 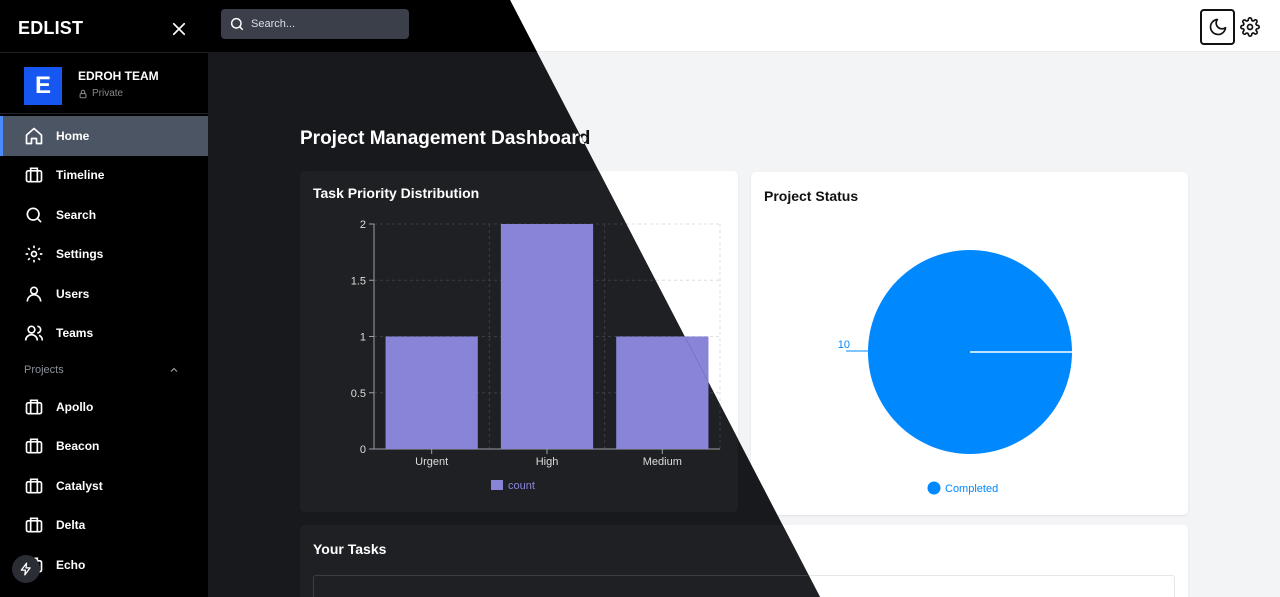 What do you see at coordinates (44, 370) in the screenshot?
I see `projects-label: Projects` at bounding box center [44, 370].